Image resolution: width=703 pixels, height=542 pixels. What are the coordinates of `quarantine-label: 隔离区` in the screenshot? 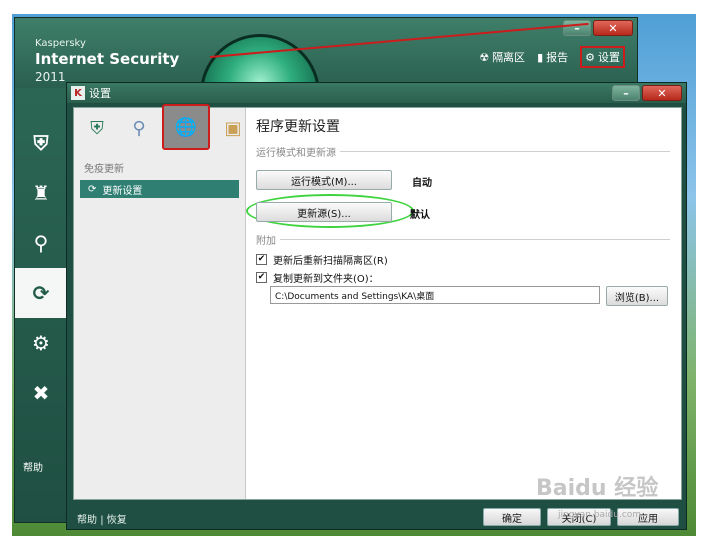 It's located at (509, 57).